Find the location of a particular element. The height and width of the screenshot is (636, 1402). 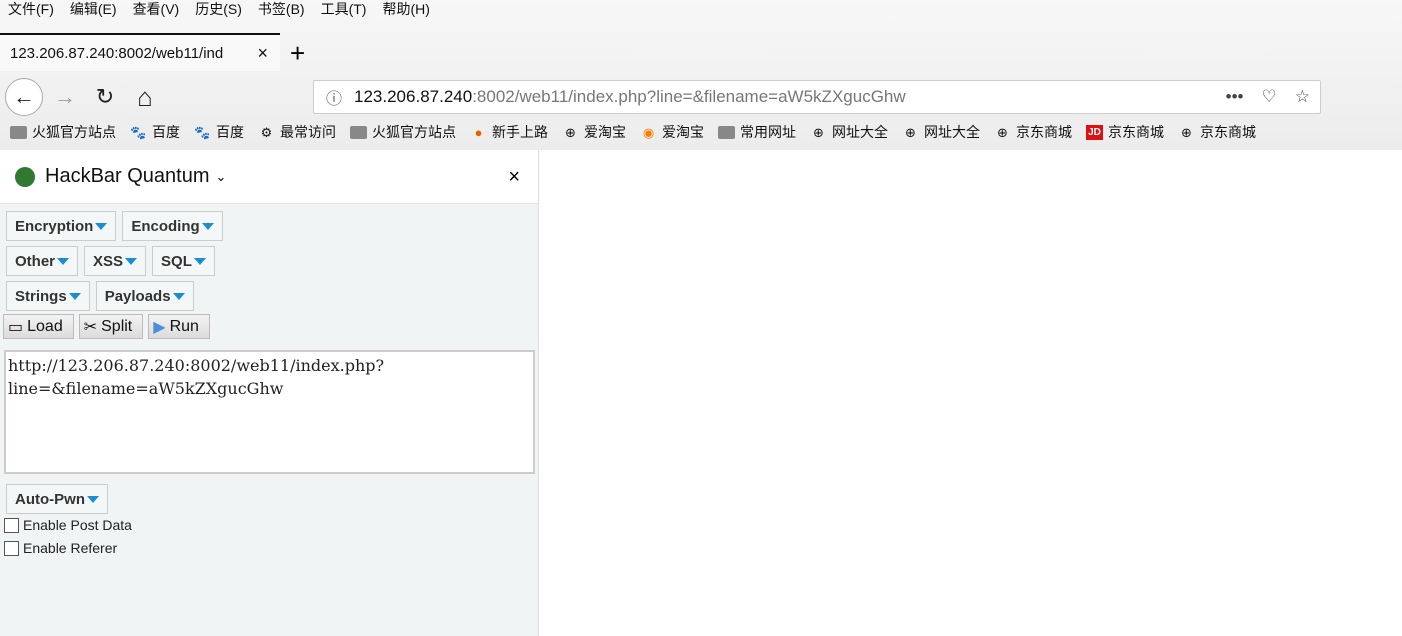

load-icon: ▭ is located at coordinates (16, 327).